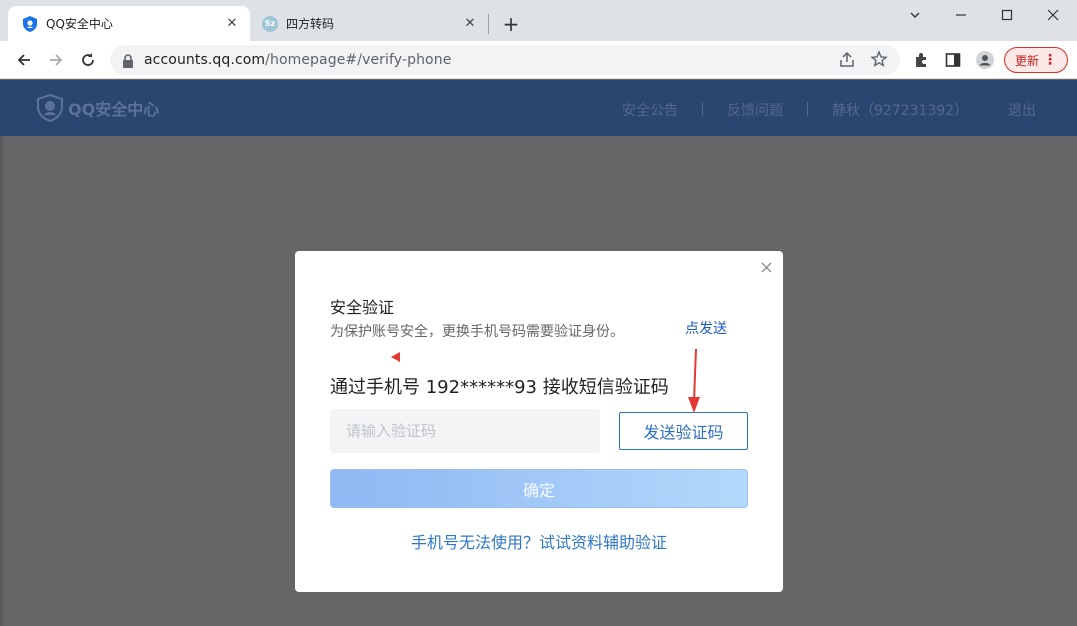  Describe the element at coordinates (755, 110) in the screenshot. I see `nav-feedback: 反馈问题` at that location.